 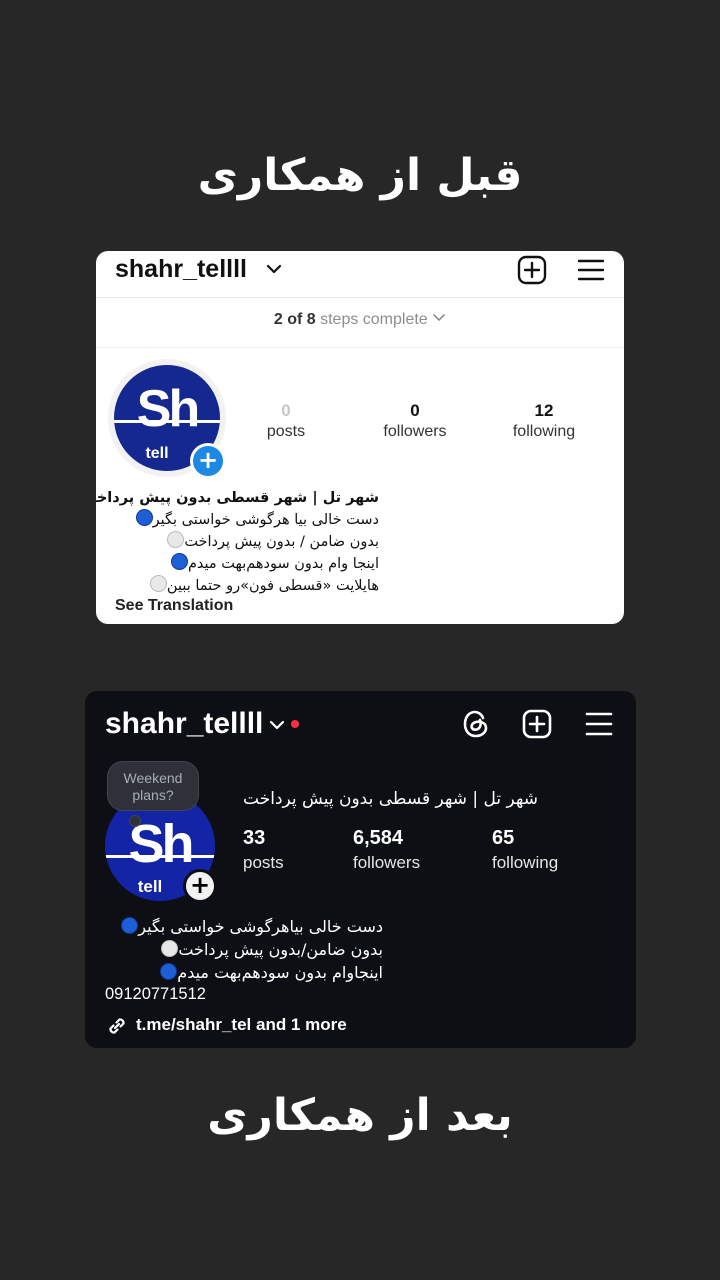 I want to click on followers-count: 6,584, so click(x=378, y=838).